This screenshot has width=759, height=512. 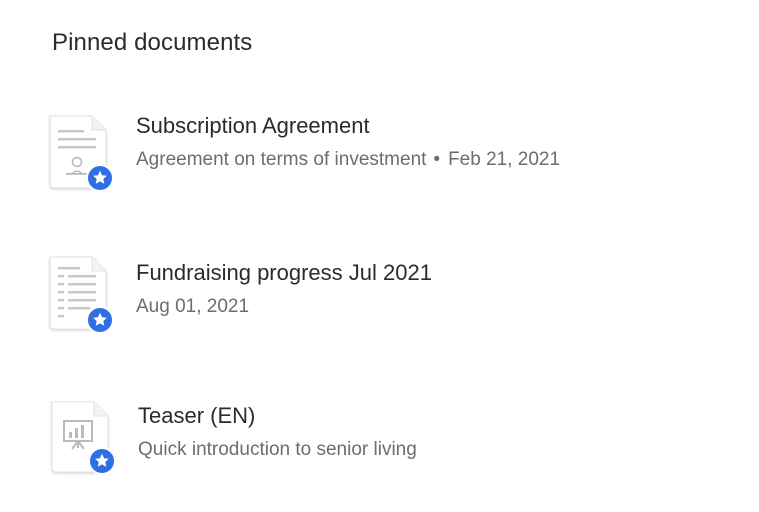 I want to click on document-description: Quick introduction to senior living, so click(x=277, y=449).